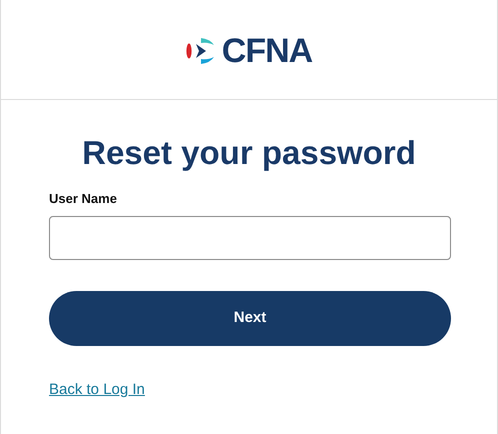 The width and height of the screenshot is (498, 434). What do you see at coordinates (97, 390) in the screenshot?
I see `back-to-login-link: Back to Log In` at bounding box center [97, 390].